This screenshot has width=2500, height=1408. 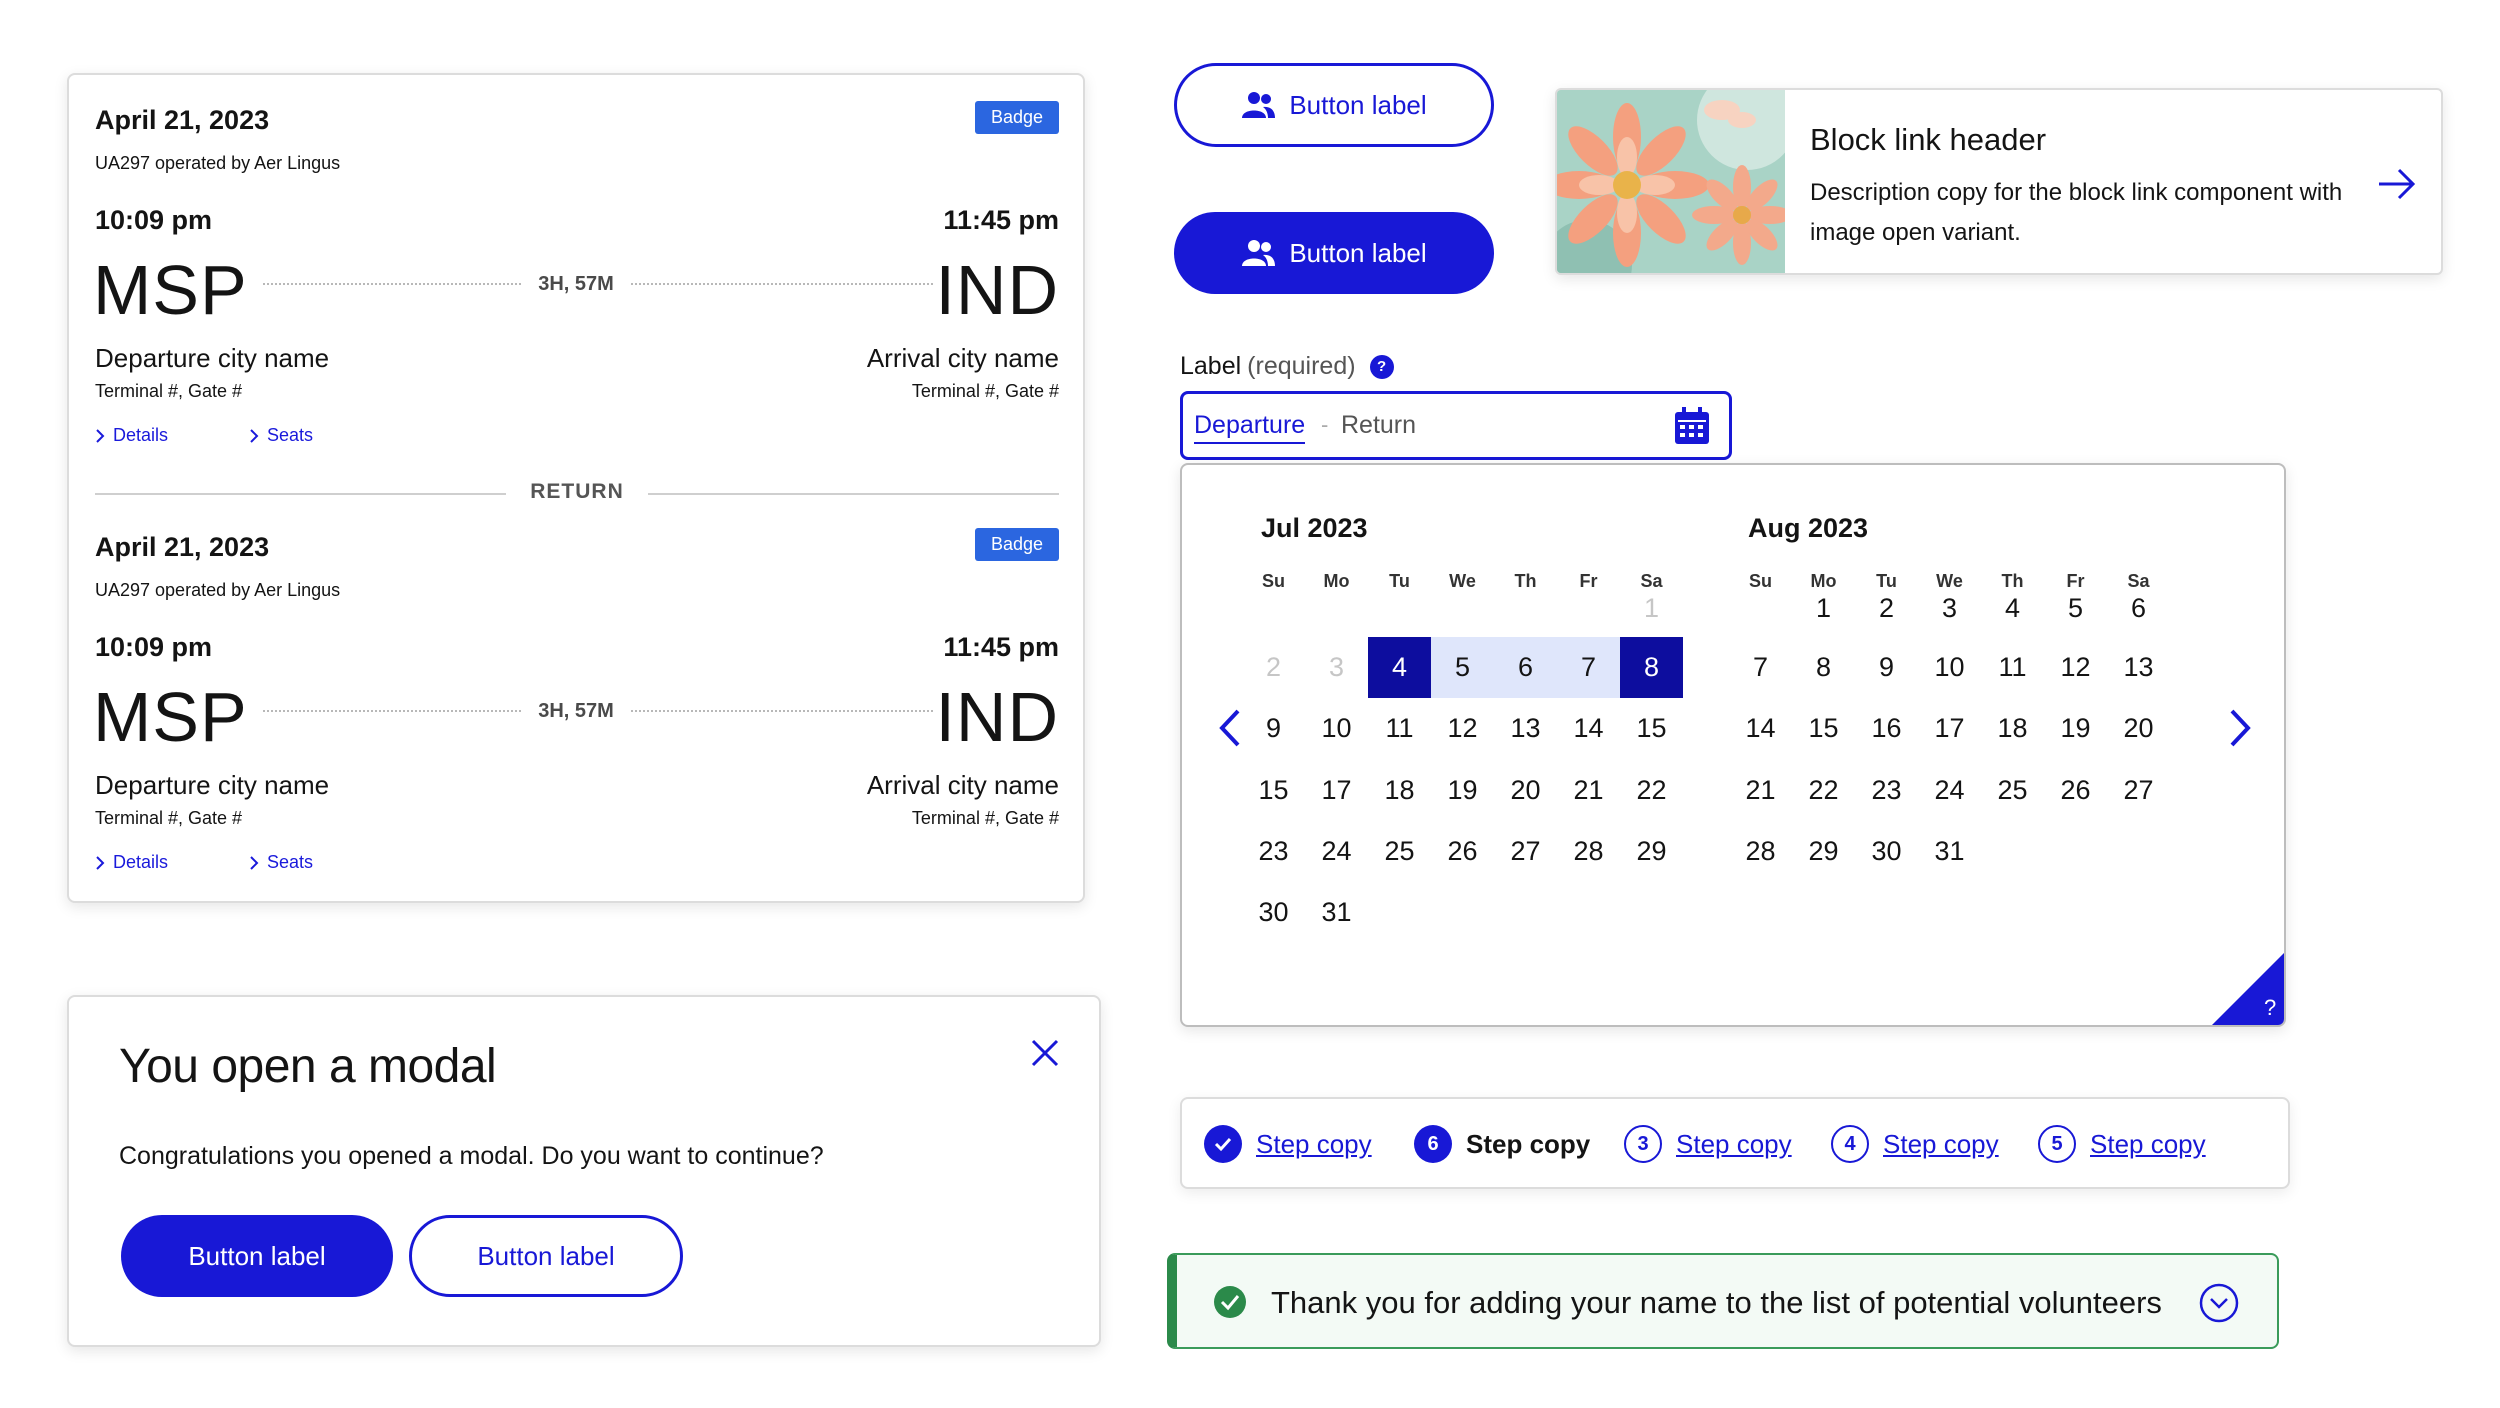 What do you see at coordinates (2219, 1303) in the screenshot?
I see `chevron-down-icon` at bounding box center [2219, 1303].